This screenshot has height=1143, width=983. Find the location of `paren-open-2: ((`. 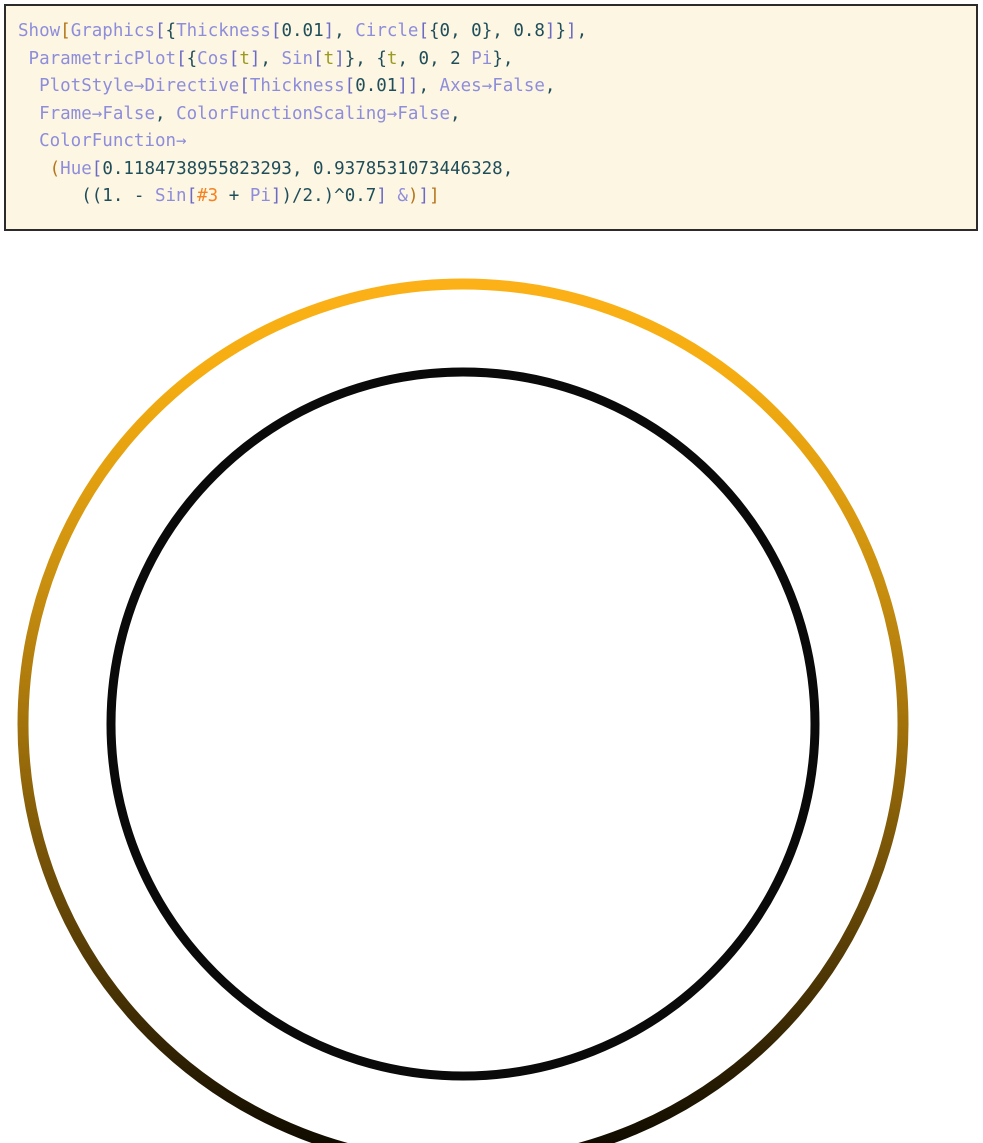

paren-open-2: (( is located at coordinates (92, 196).